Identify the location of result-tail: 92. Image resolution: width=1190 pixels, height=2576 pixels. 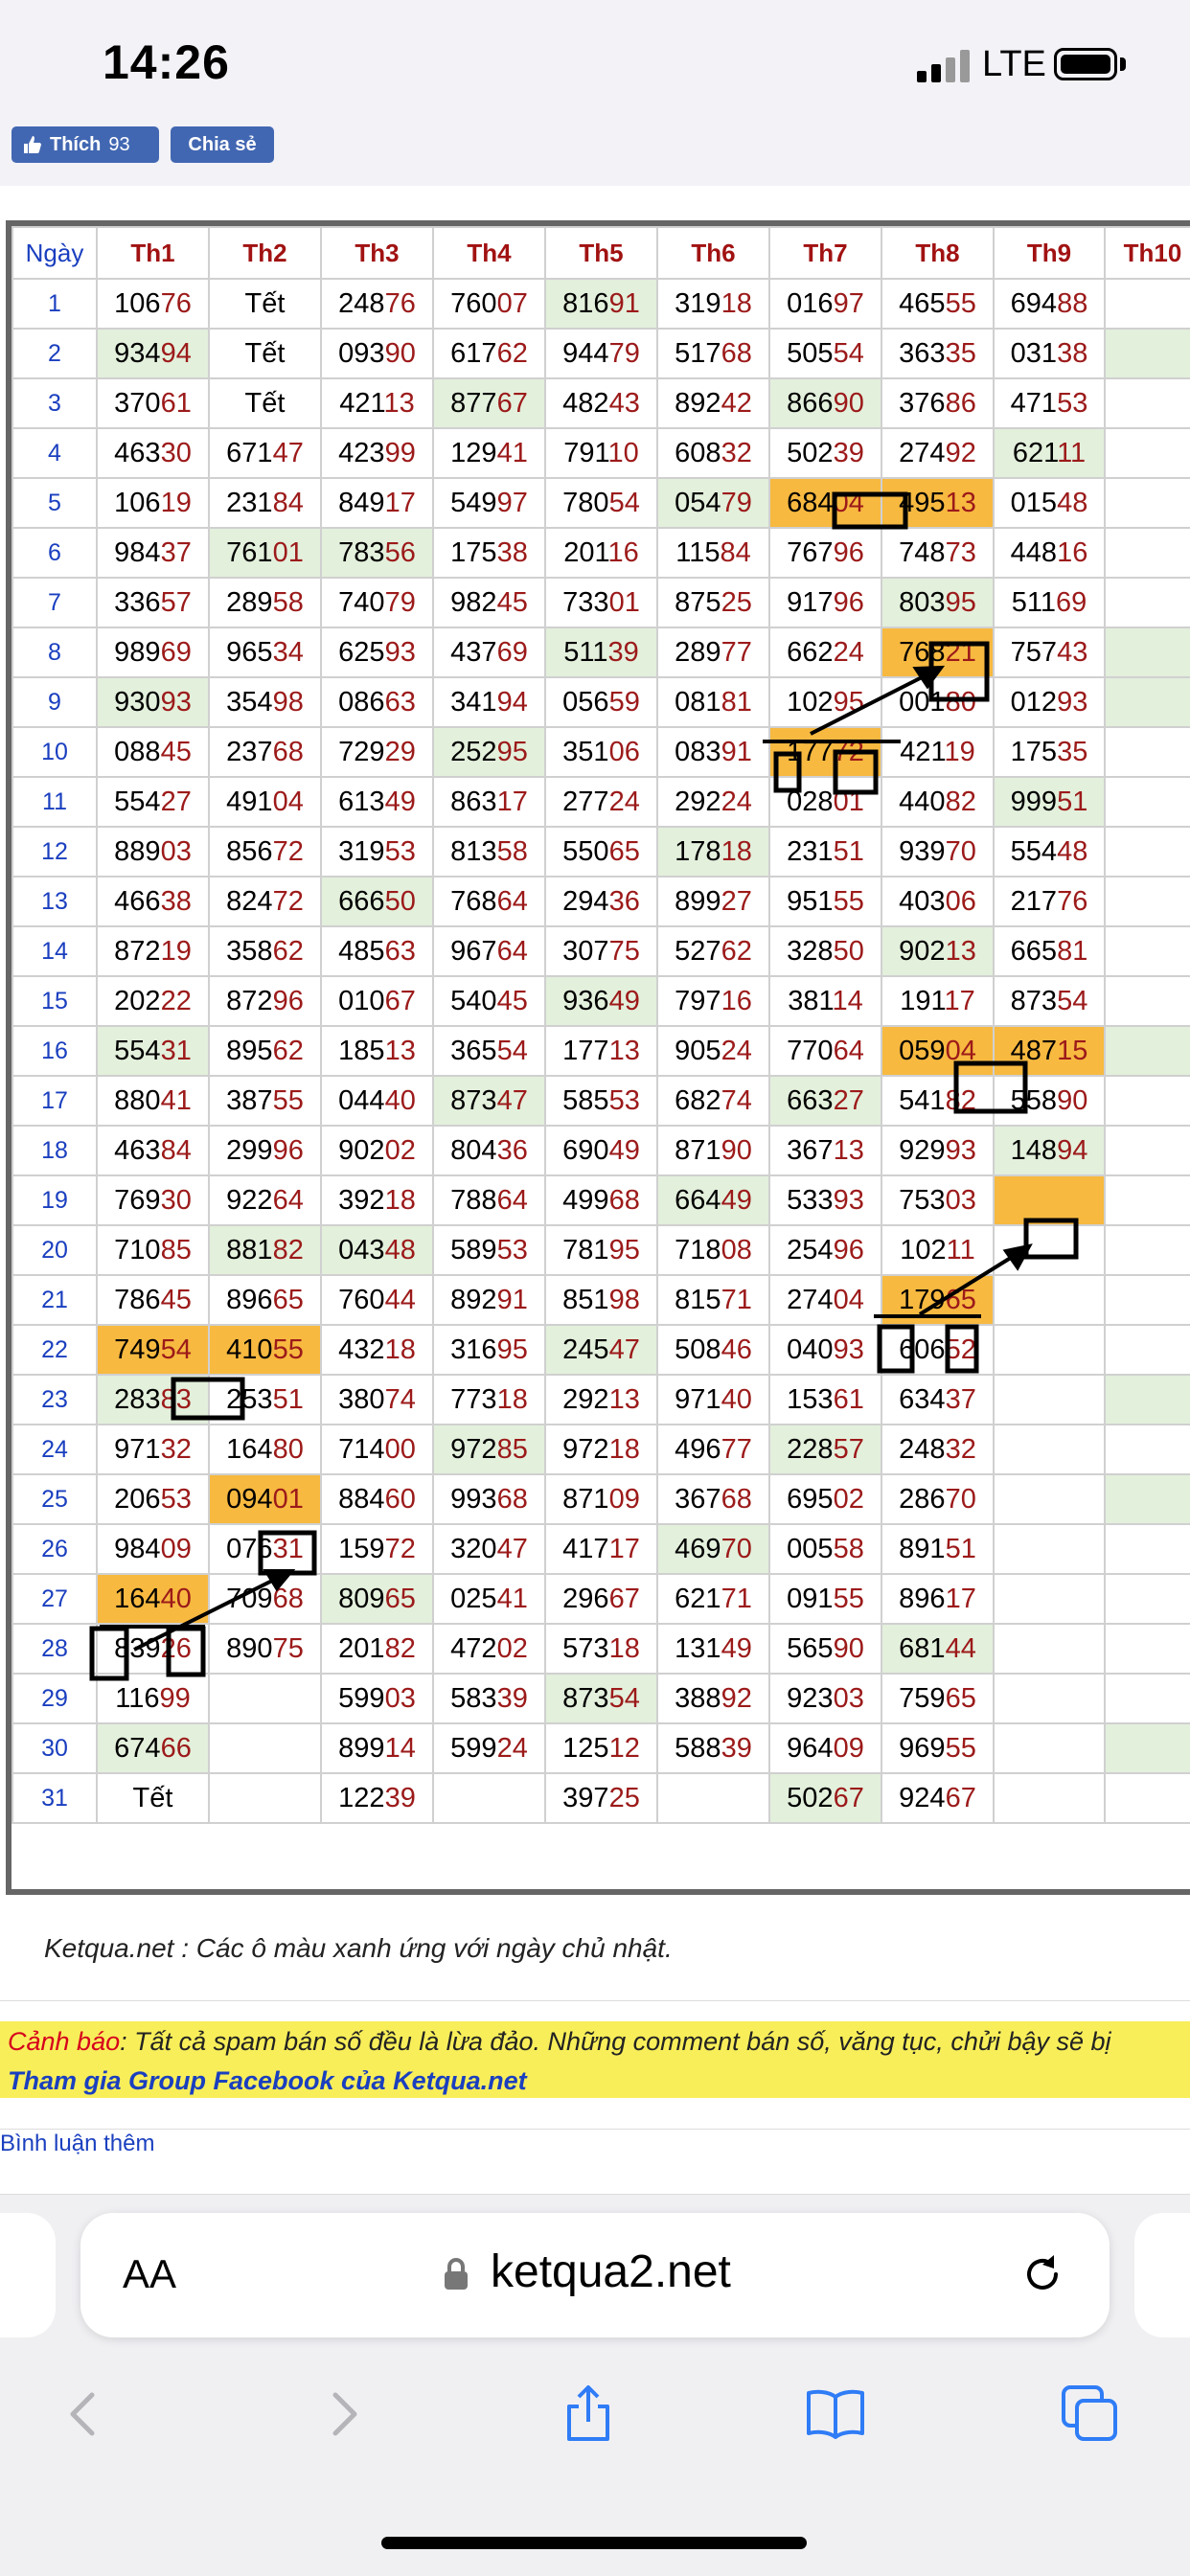
(736, 1698).